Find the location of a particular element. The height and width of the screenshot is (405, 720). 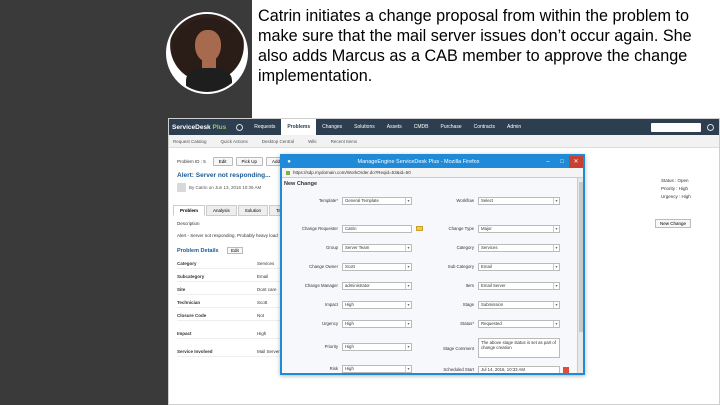

nav-tab-cmdb: CMDB is located at coordinates (421, 127).